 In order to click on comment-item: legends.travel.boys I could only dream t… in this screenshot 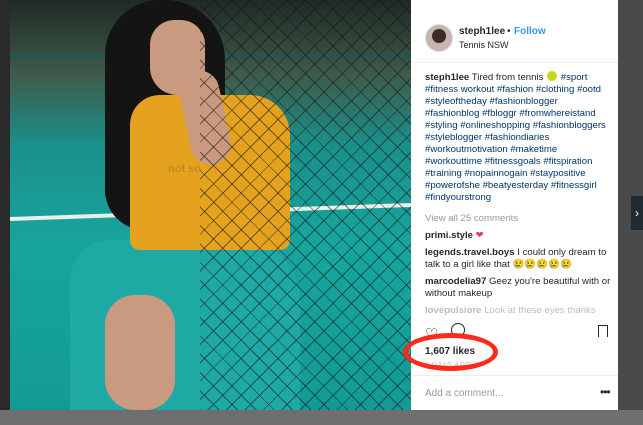, I will do `click(518, 259)`.